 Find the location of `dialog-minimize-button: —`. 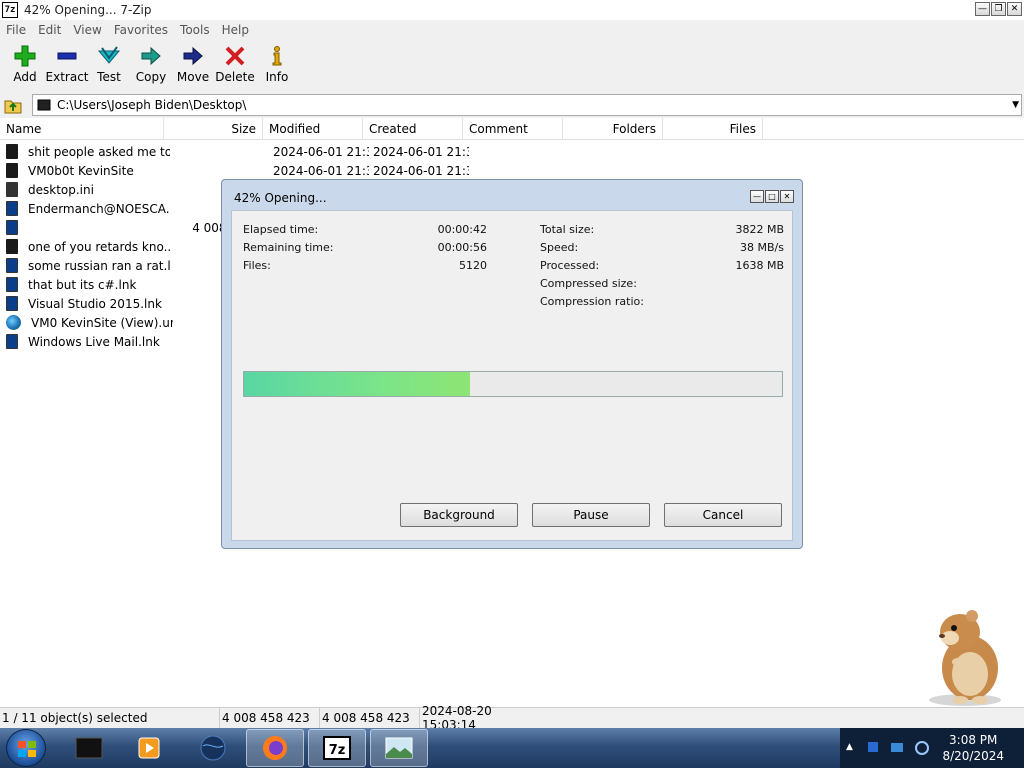

dialog-minimize-button: — is located at coordinates (757, 196).